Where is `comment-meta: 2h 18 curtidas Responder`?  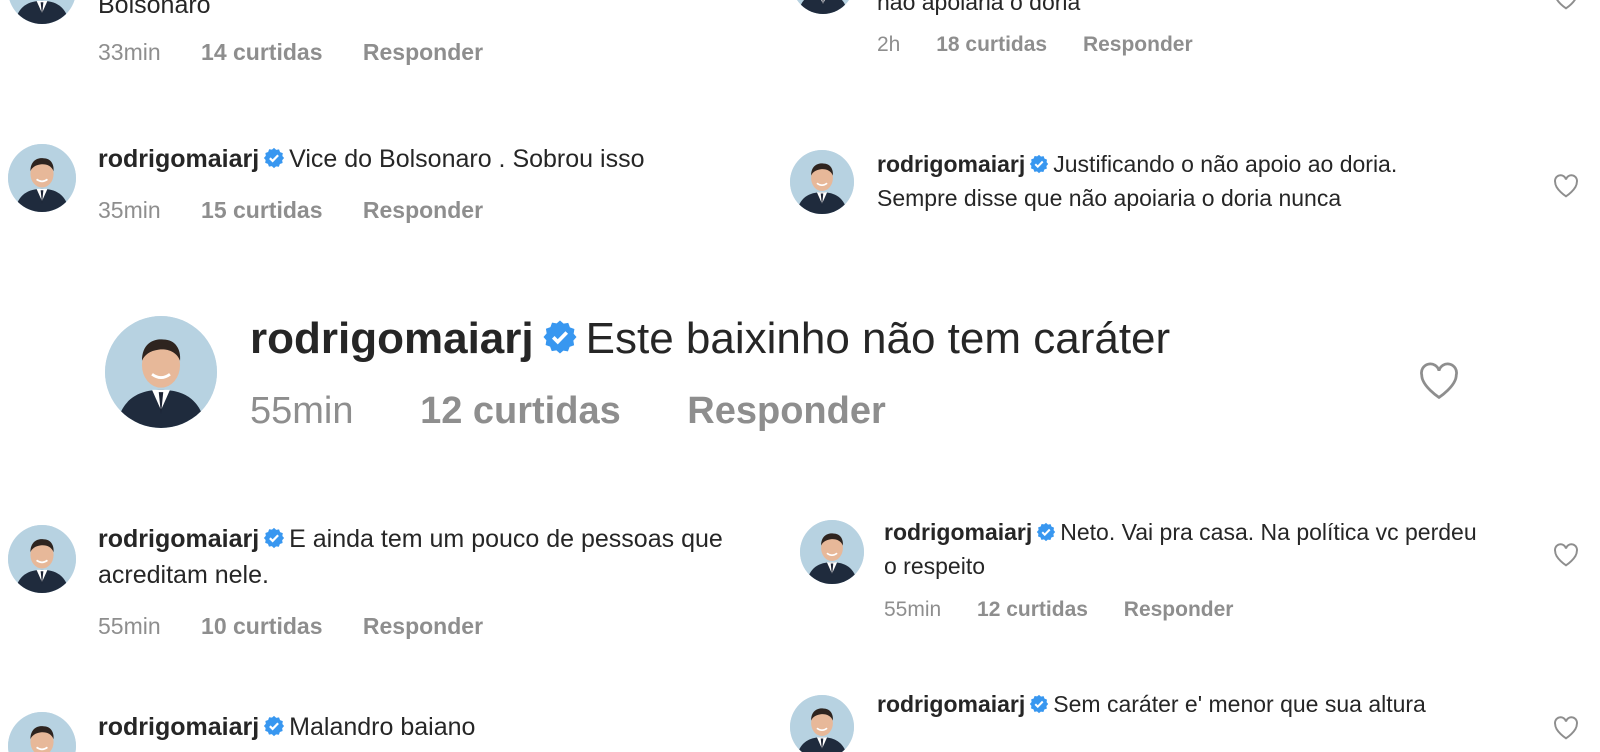 comment-meta: 2h 18 curtidas Responder is located at coordinates (1187, 45).